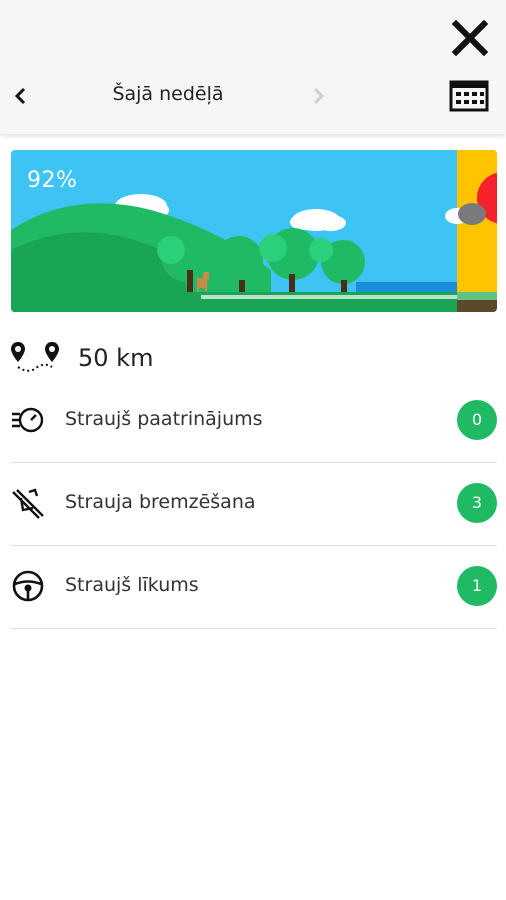  What do you see at coordinates (253, 67) in the screenshot?
I see `top-bar: Šajā nedēļā` at bounding box center [253, 67].